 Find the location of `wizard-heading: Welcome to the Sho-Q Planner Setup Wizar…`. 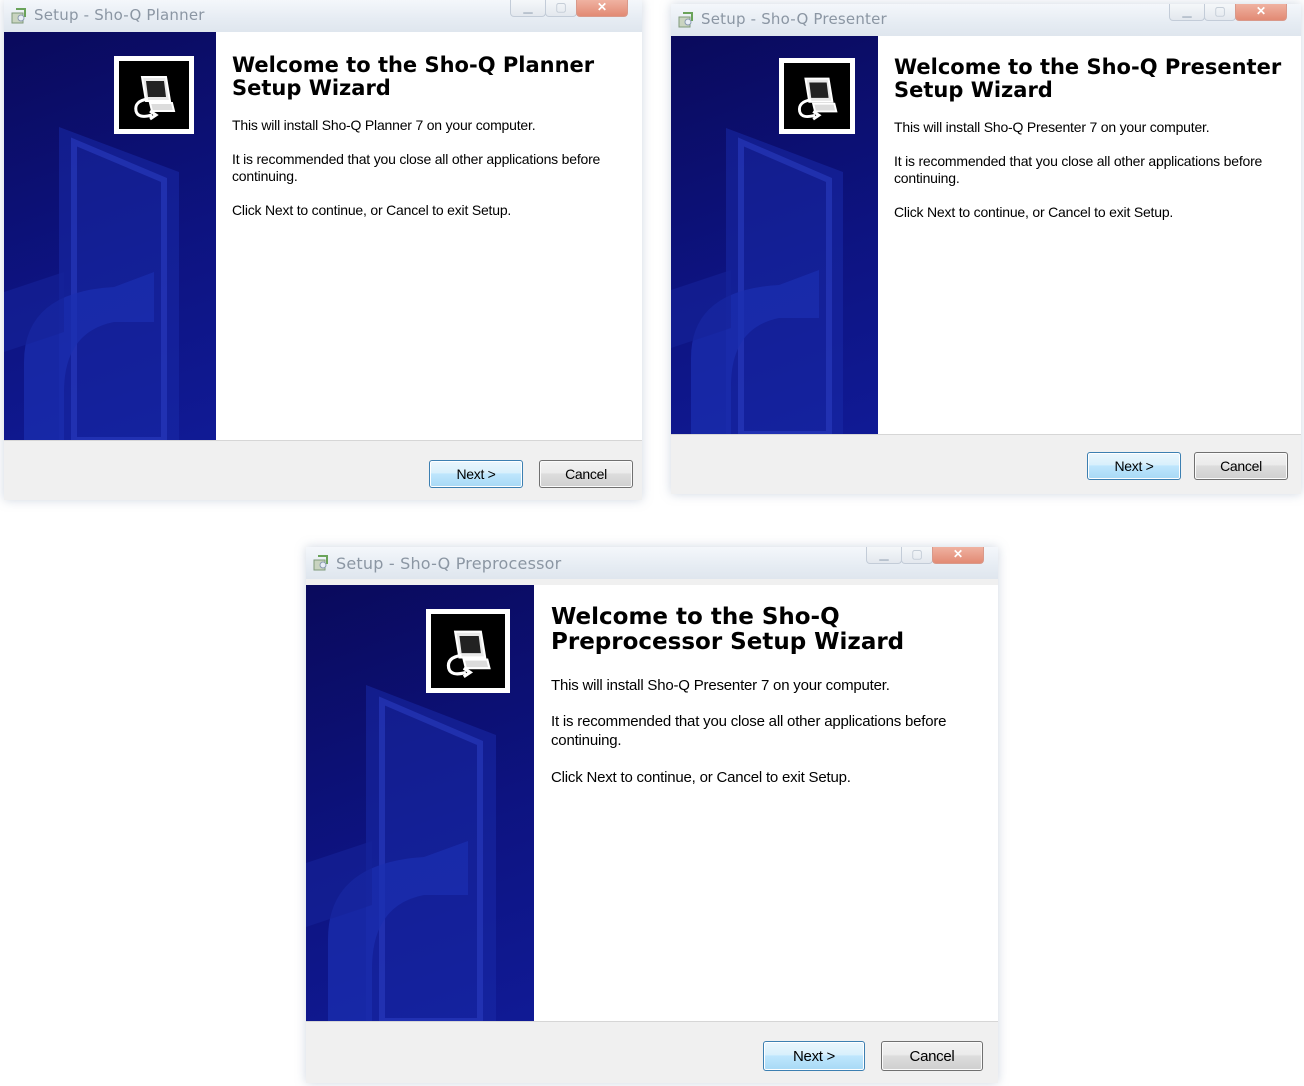

wizard-heading: Welcome to the Sho-Q Planner Setup Wizar… is located at coordinates (429, 76).